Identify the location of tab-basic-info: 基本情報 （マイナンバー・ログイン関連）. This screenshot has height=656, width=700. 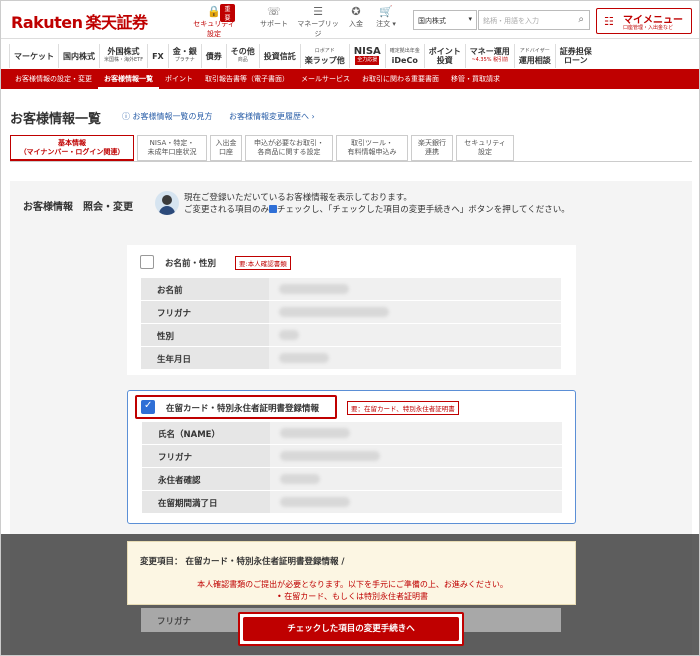
(72, 148).